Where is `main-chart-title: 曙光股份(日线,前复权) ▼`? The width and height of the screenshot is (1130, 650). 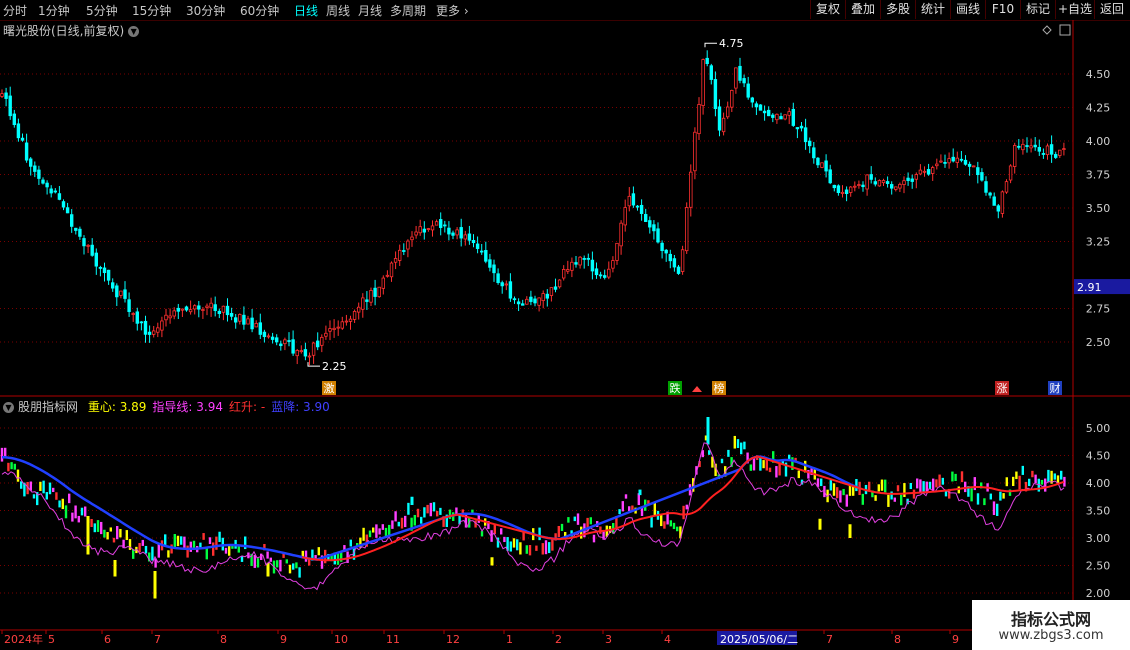
main-chart-title: 曙光股份(日线,前复权) ▼ is located at coordinates (71, 30).